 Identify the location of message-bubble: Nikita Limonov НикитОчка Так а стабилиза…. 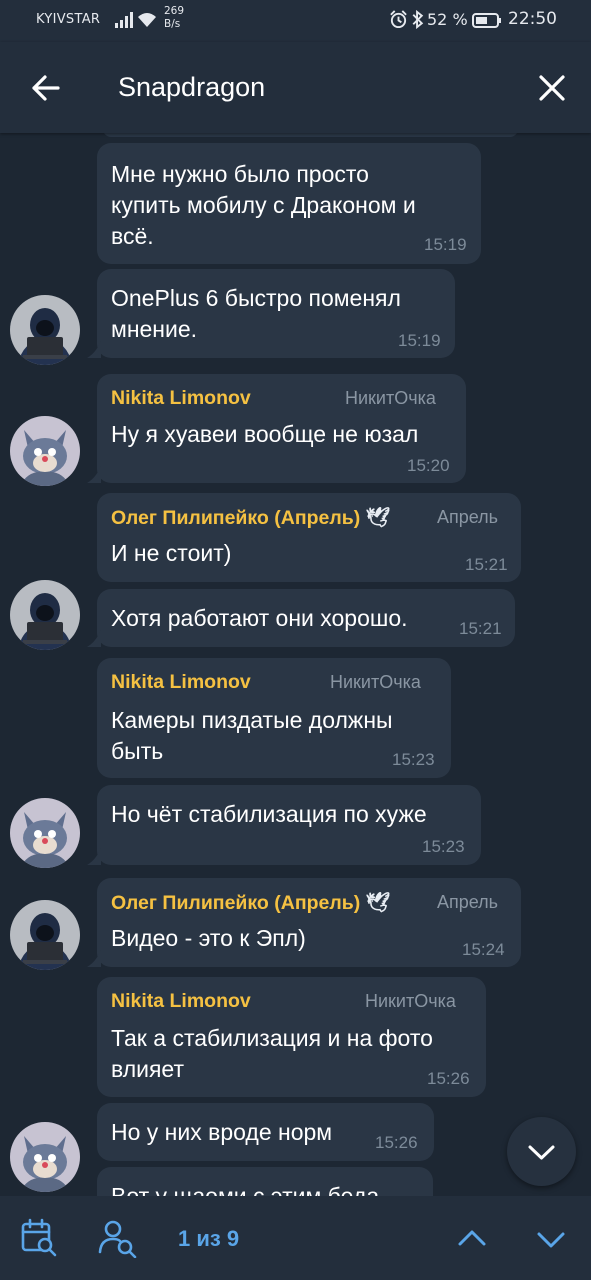
(291, 1037).